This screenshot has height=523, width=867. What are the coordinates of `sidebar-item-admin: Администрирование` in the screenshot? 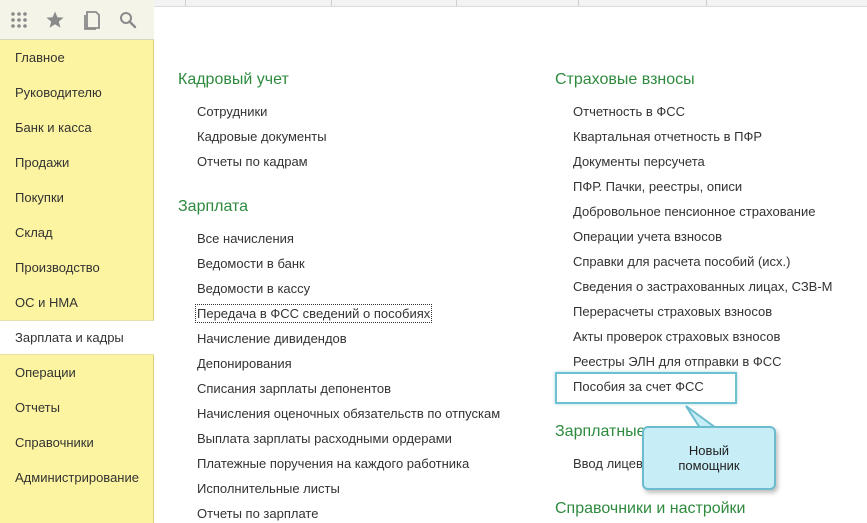 It's located at (76, 477).